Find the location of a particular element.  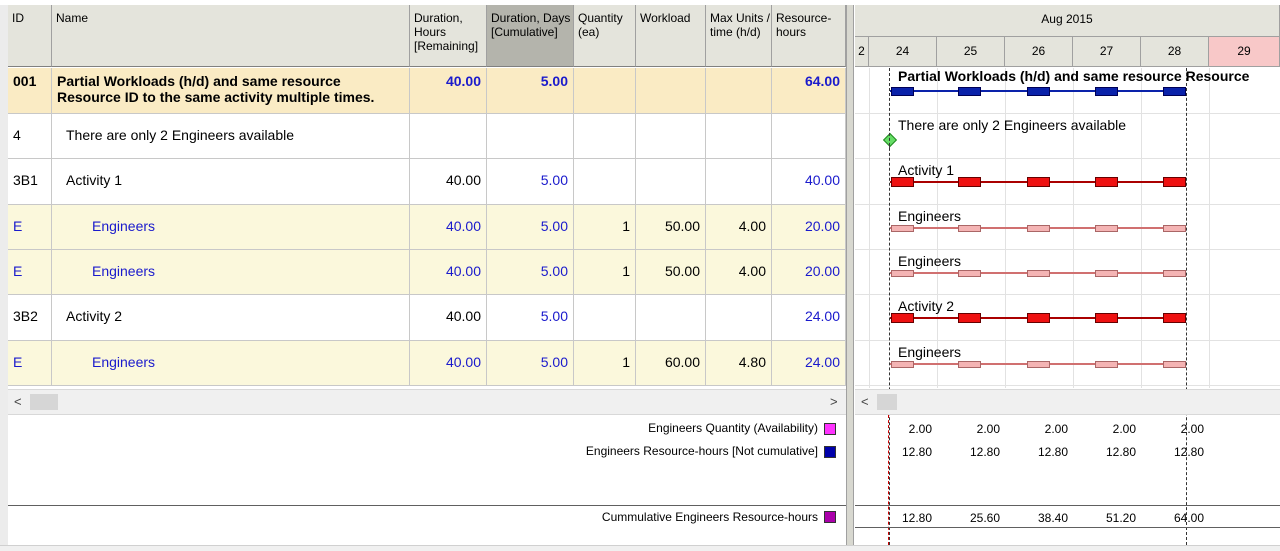

col-header-duration-hours: Duration, Hours [Remaining] is located at coordinates (448, 36).